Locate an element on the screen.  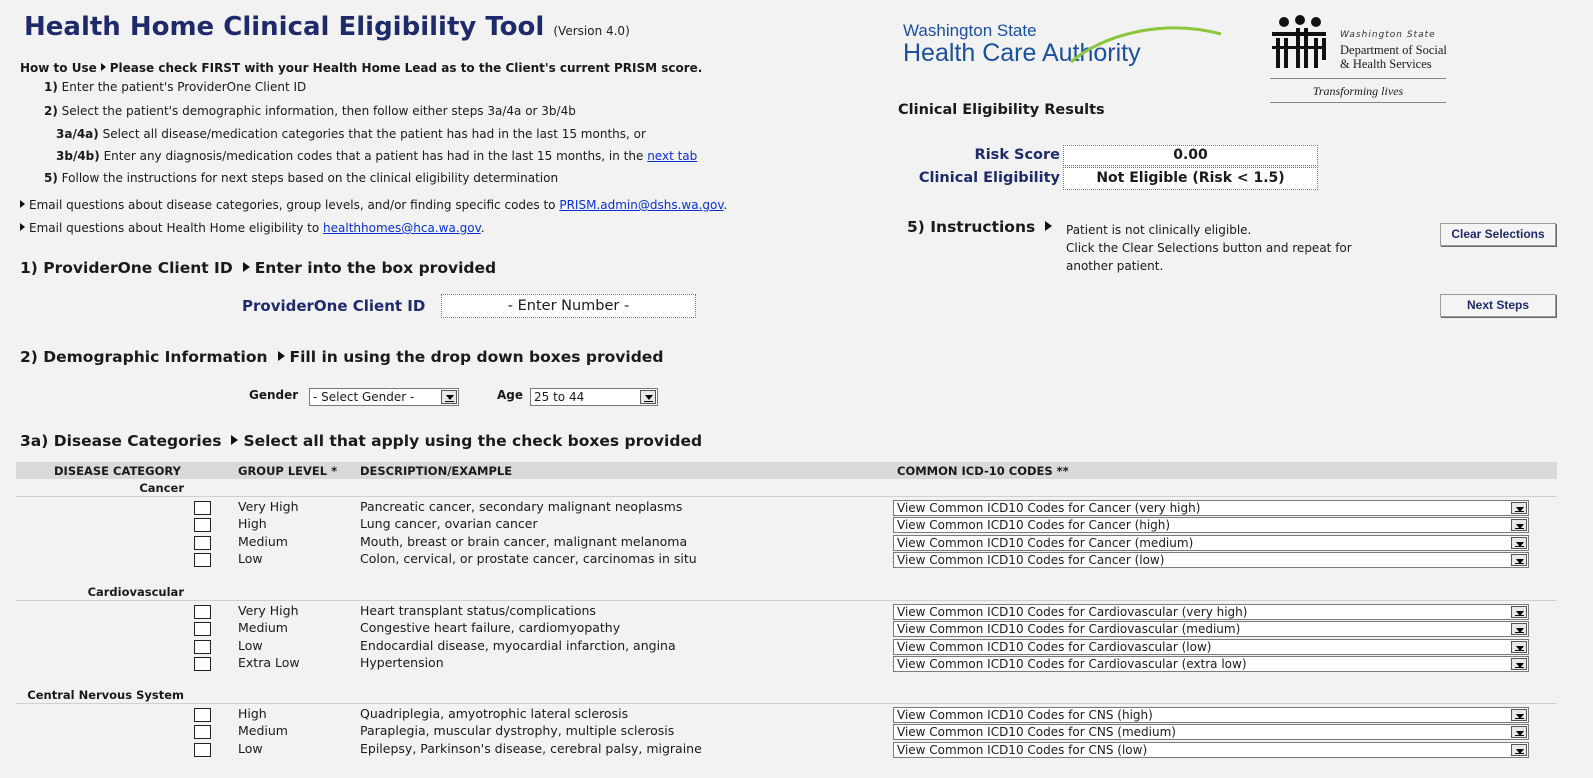
hca-logo: Washington State Health Care Authority is located at coordinates (1062, 44).